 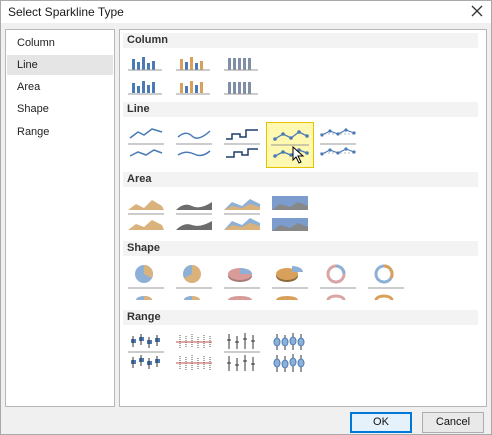 I want to click on nav-item-area: Area, so click(x=60, y=87).